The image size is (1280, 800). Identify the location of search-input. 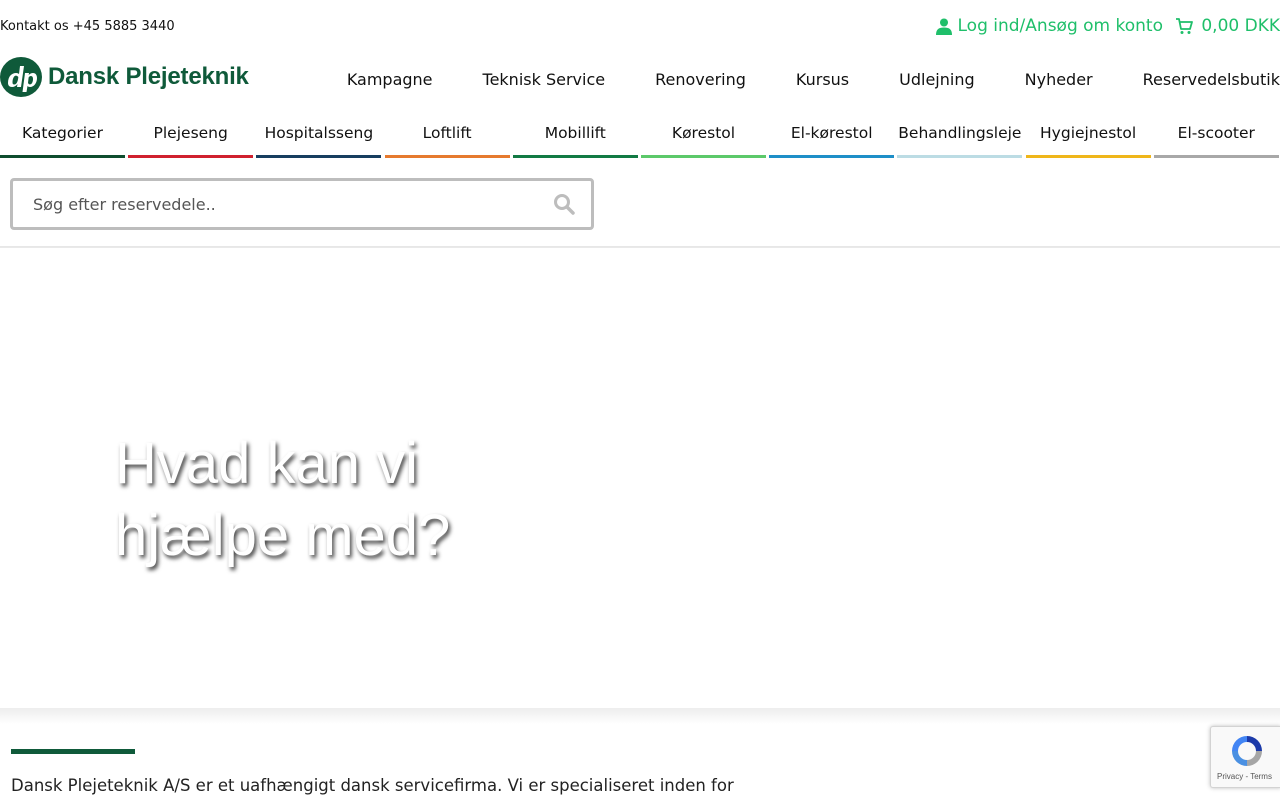
(273, 204).